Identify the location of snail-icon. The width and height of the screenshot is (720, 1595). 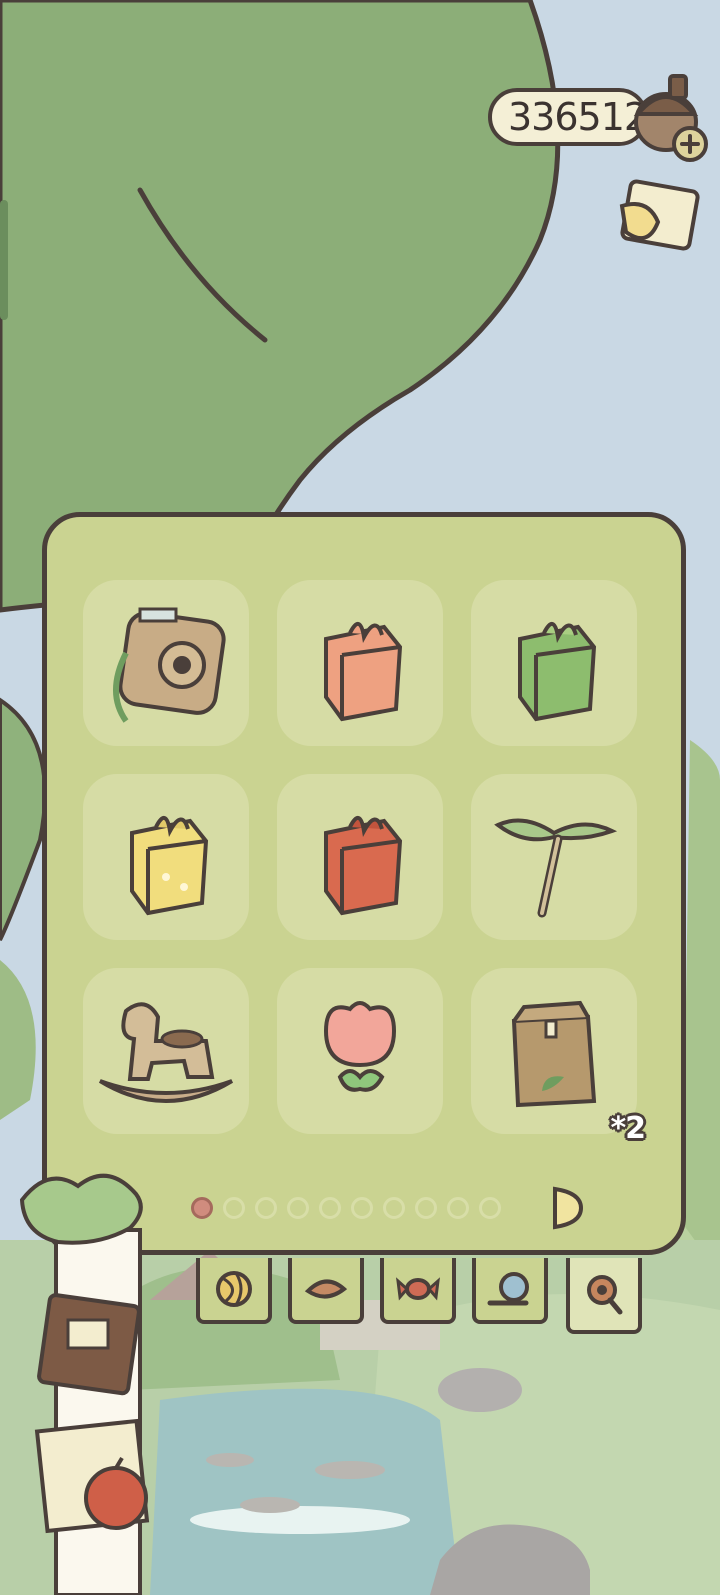
(508, 1289).